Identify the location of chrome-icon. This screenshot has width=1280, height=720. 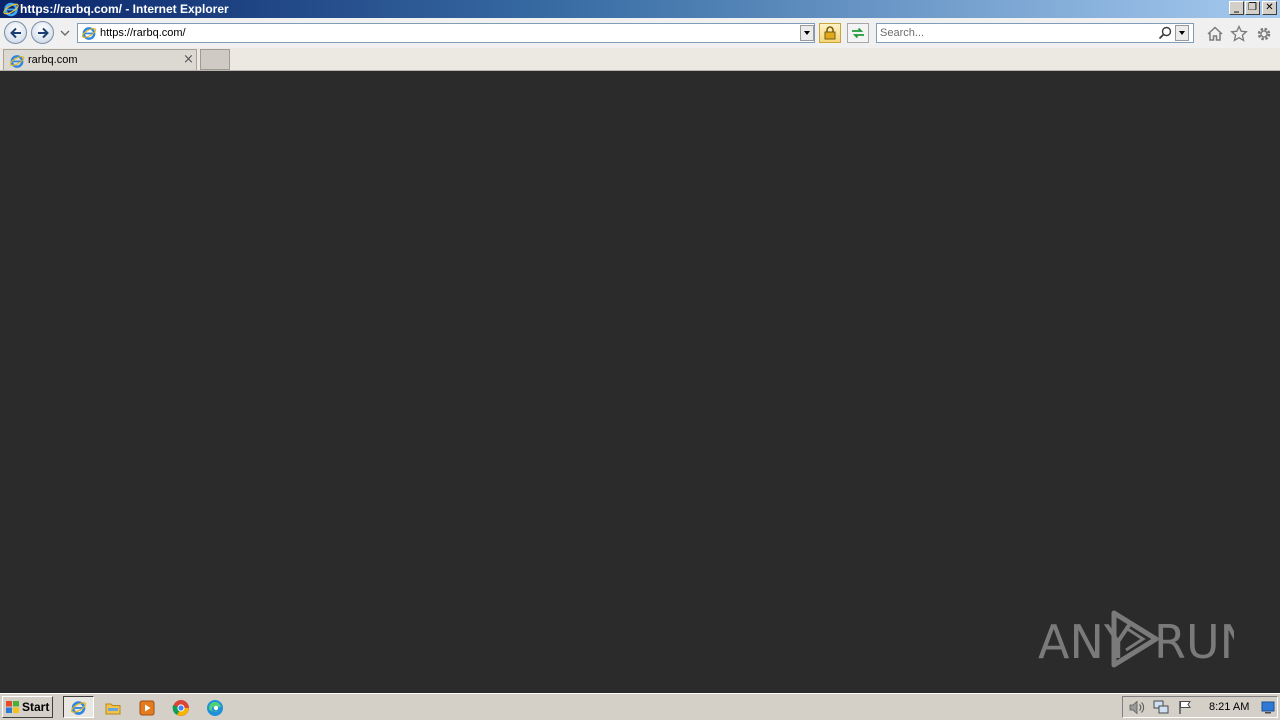
(181, 708).